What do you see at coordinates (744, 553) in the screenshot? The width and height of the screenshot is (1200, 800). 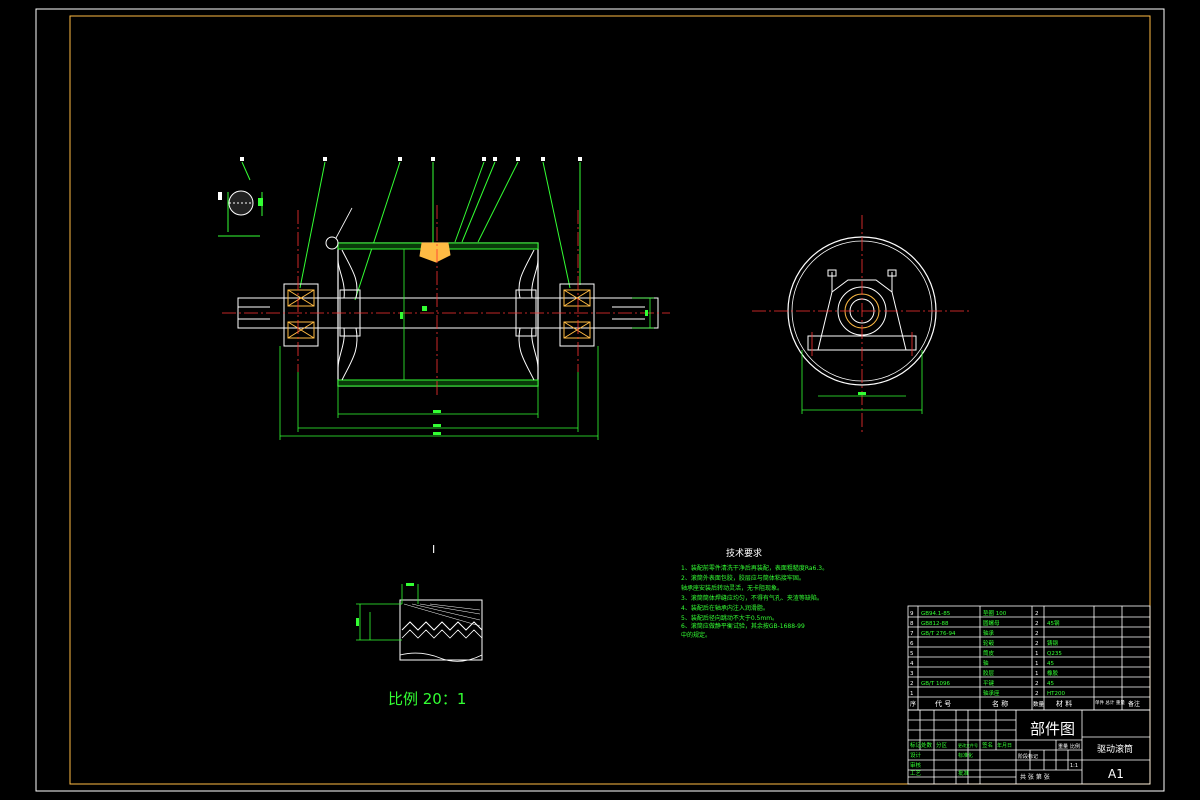 I see `tech-title: 技术要求` at bounding box center [744, 553].